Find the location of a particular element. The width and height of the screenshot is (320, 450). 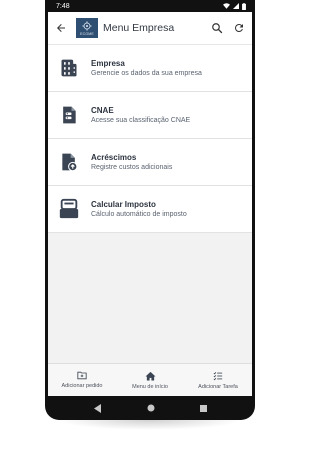

arrow-left-icon is located at coordinates (61, 28).